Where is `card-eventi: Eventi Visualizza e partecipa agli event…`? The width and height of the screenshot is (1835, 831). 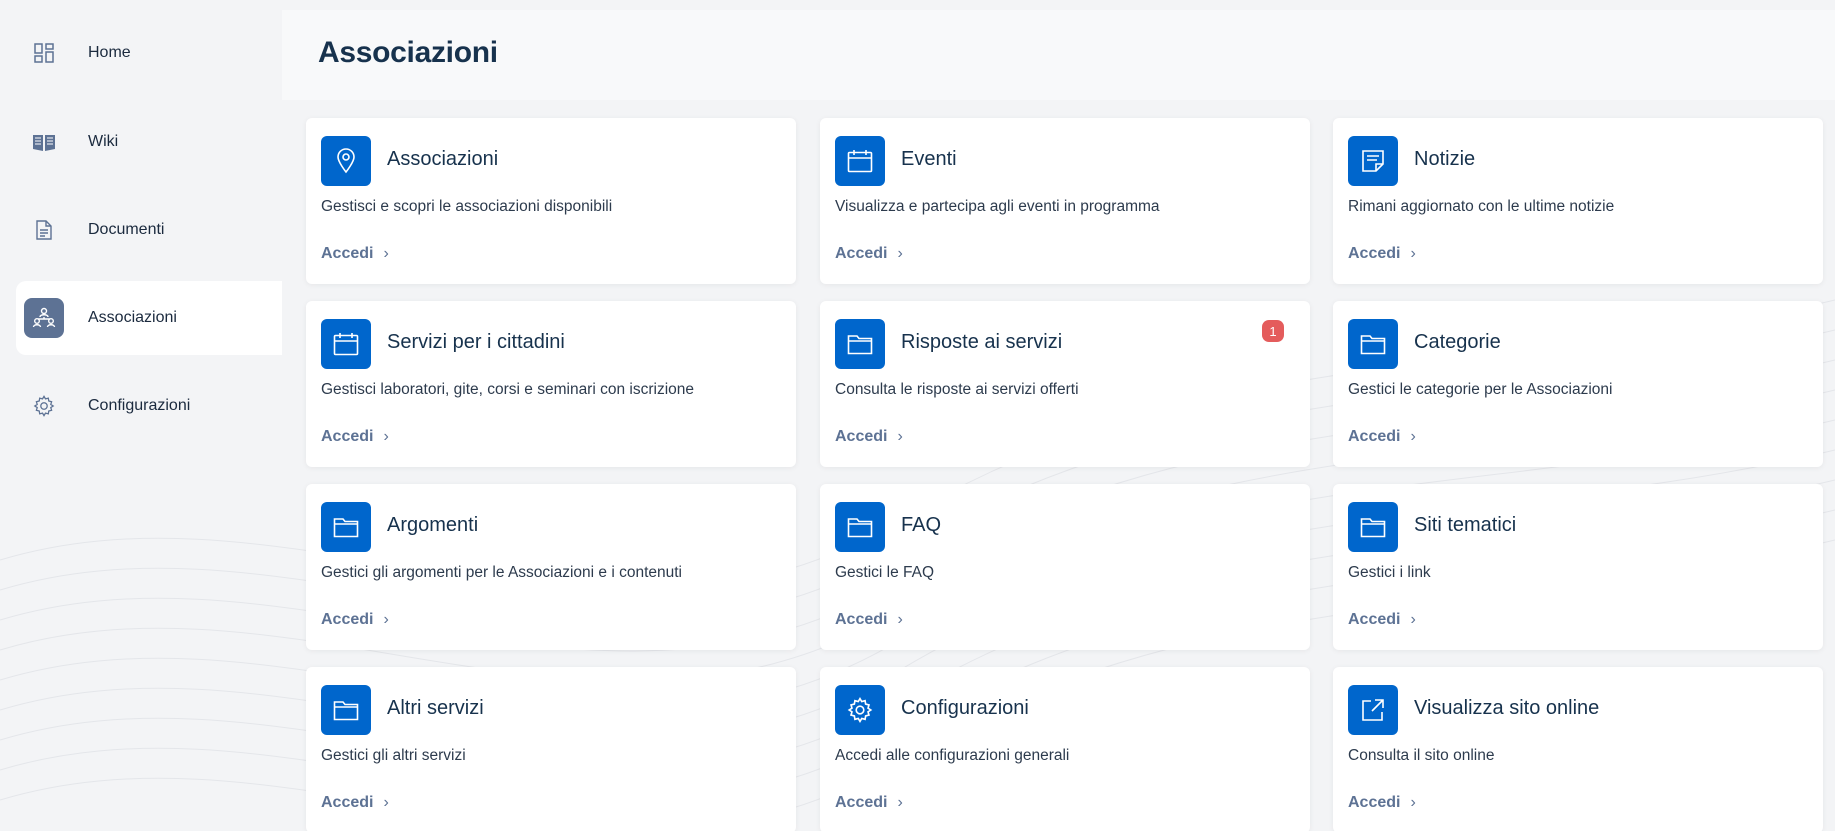 card-eventi: Eventi Visualizza e partecipa agli event… is located at coordinates (1065, 201).